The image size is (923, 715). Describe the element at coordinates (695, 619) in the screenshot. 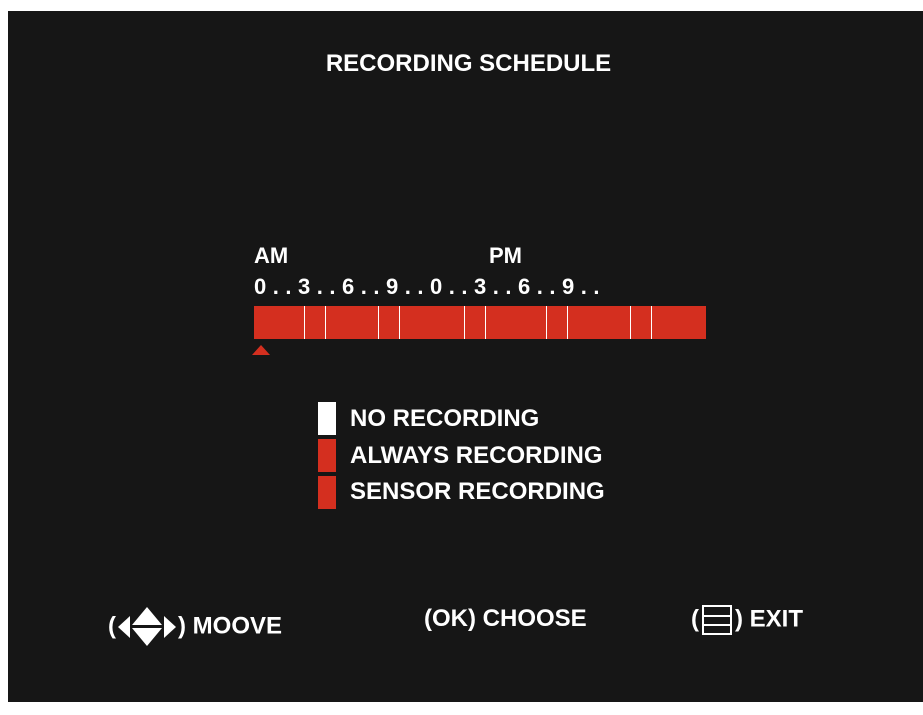

I see `exit-open-paren: (` at that location.